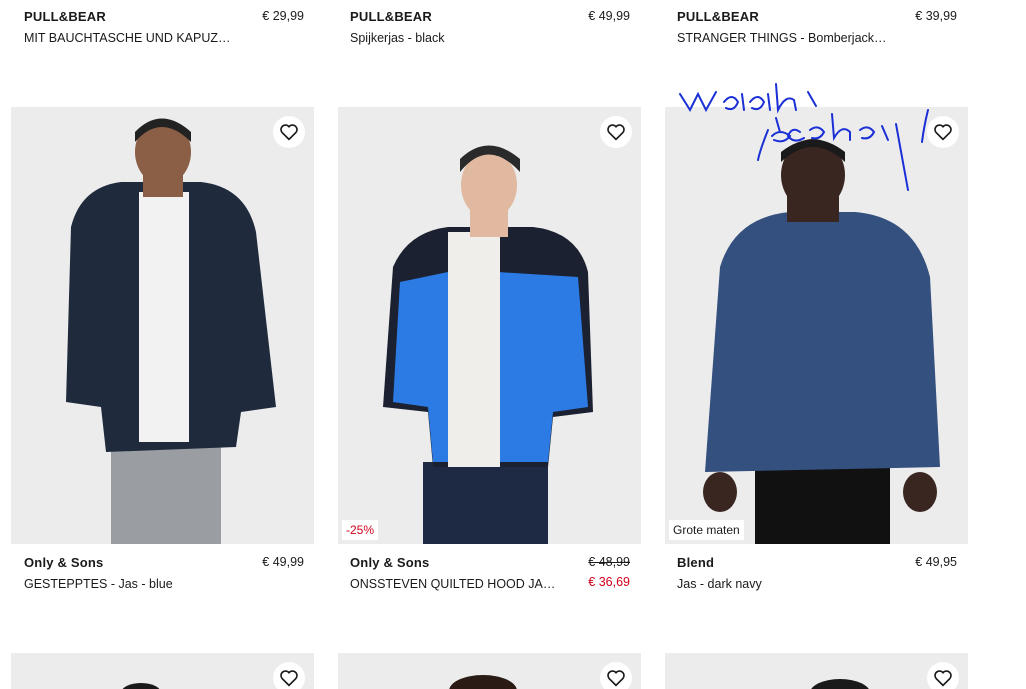 The image size is (1026, 689). What do you see at coordinates (936, 562) in the screenshot?
I see `product-price: € 49,95` at bounding box center [936, 562].